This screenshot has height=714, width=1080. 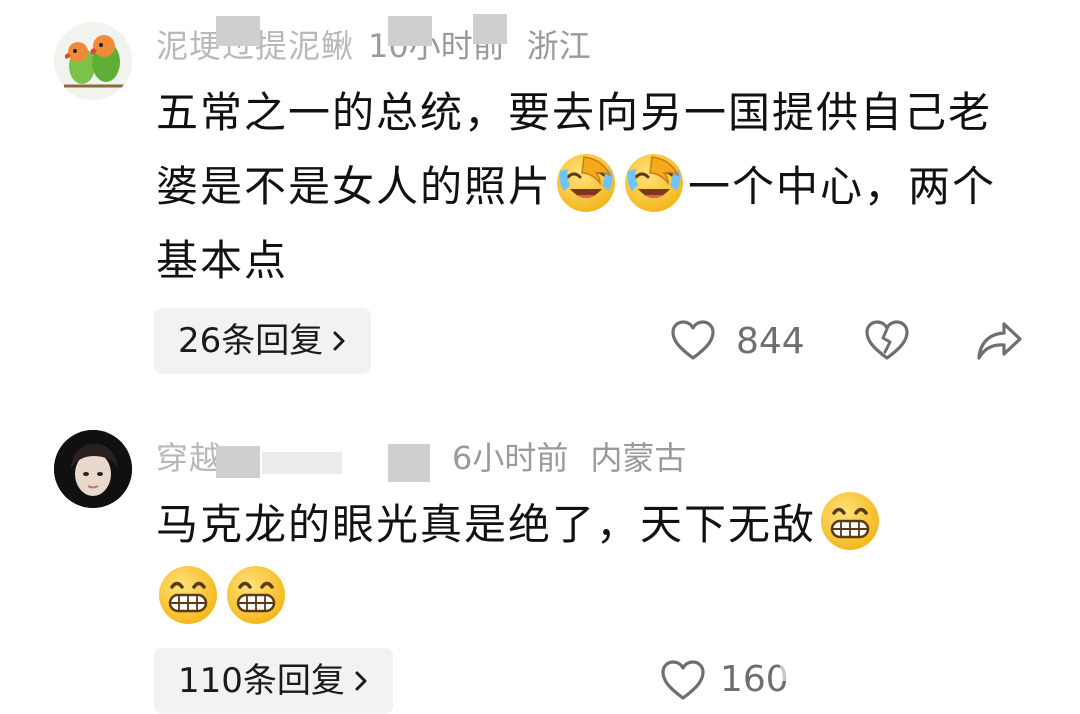 I want to click on comment-meta-time: 6小时前 内蒙古, so click(x=569, y=458).